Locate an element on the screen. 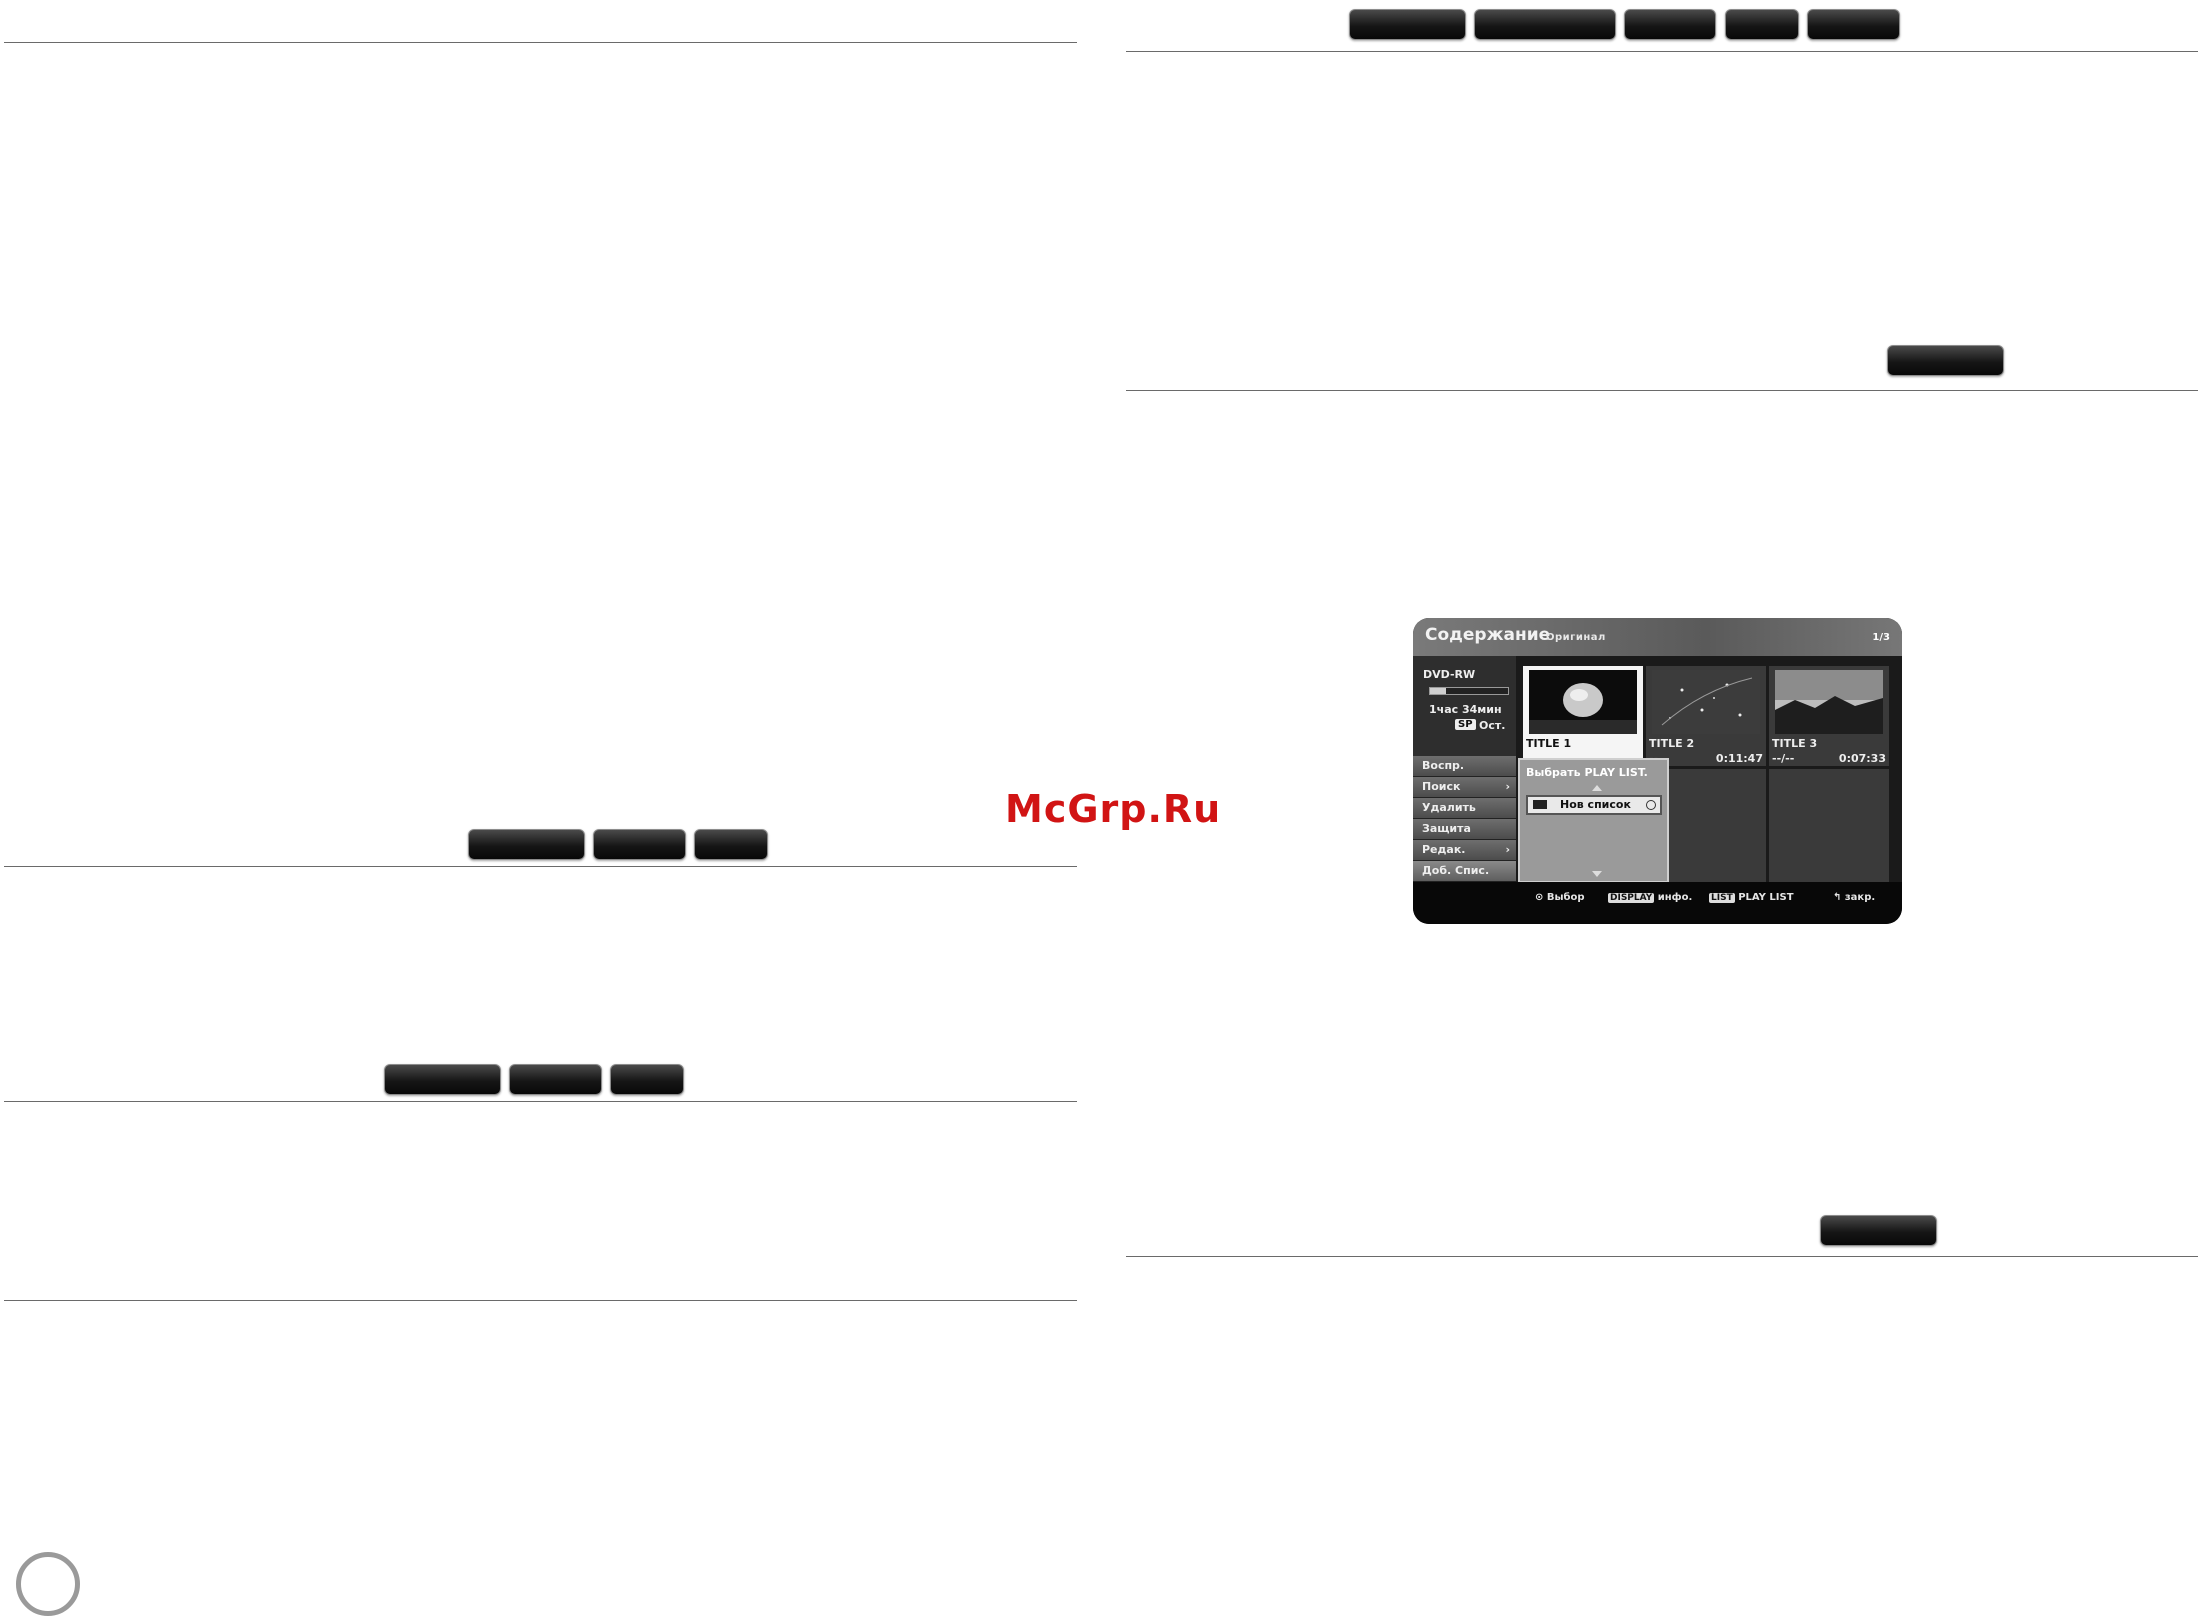  osd-menu-edit: Редак. › is located at coordinates (1464, 850).